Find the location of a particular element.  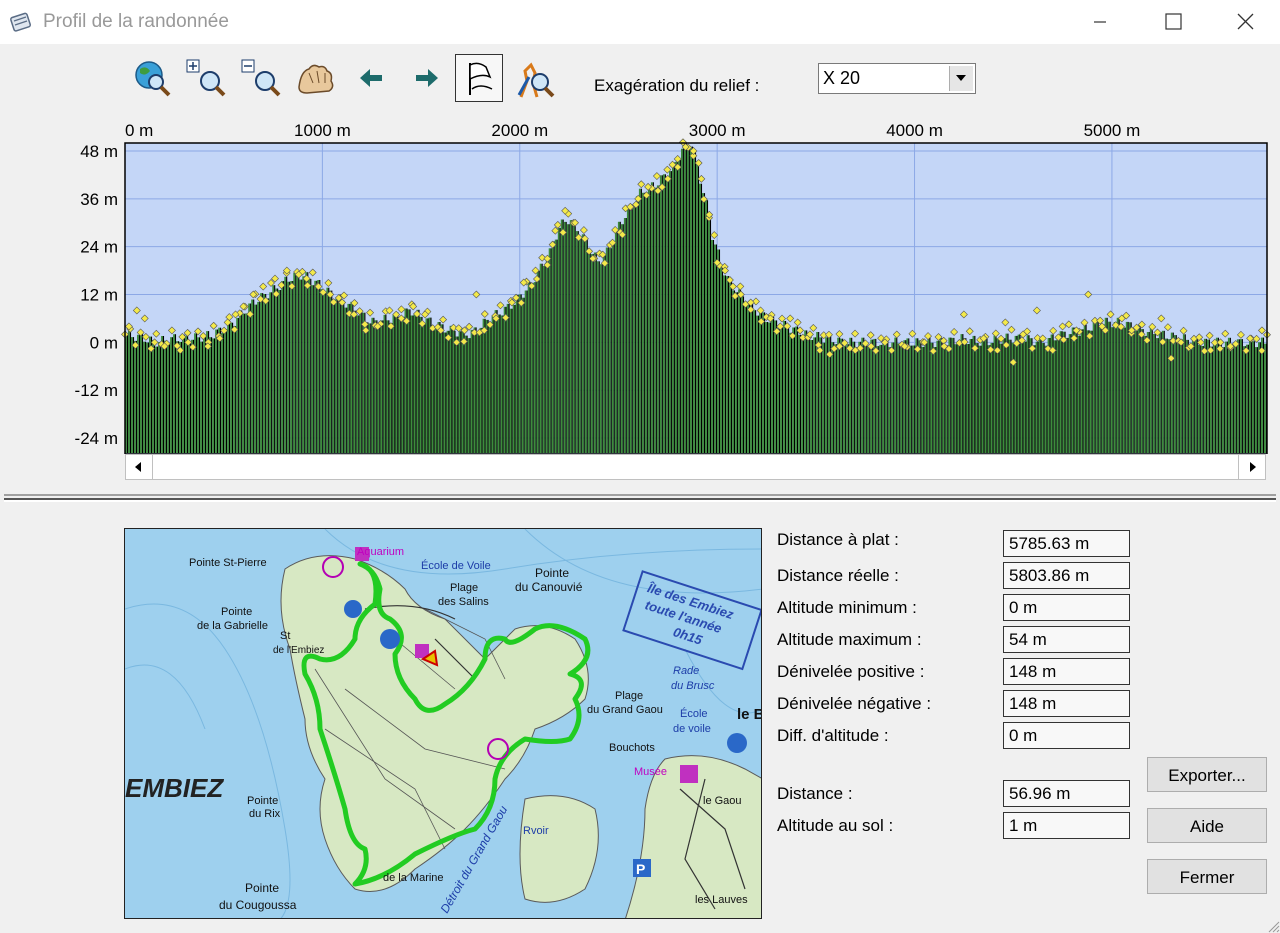

scroll-right-button is located at coordinates (1251, 467).